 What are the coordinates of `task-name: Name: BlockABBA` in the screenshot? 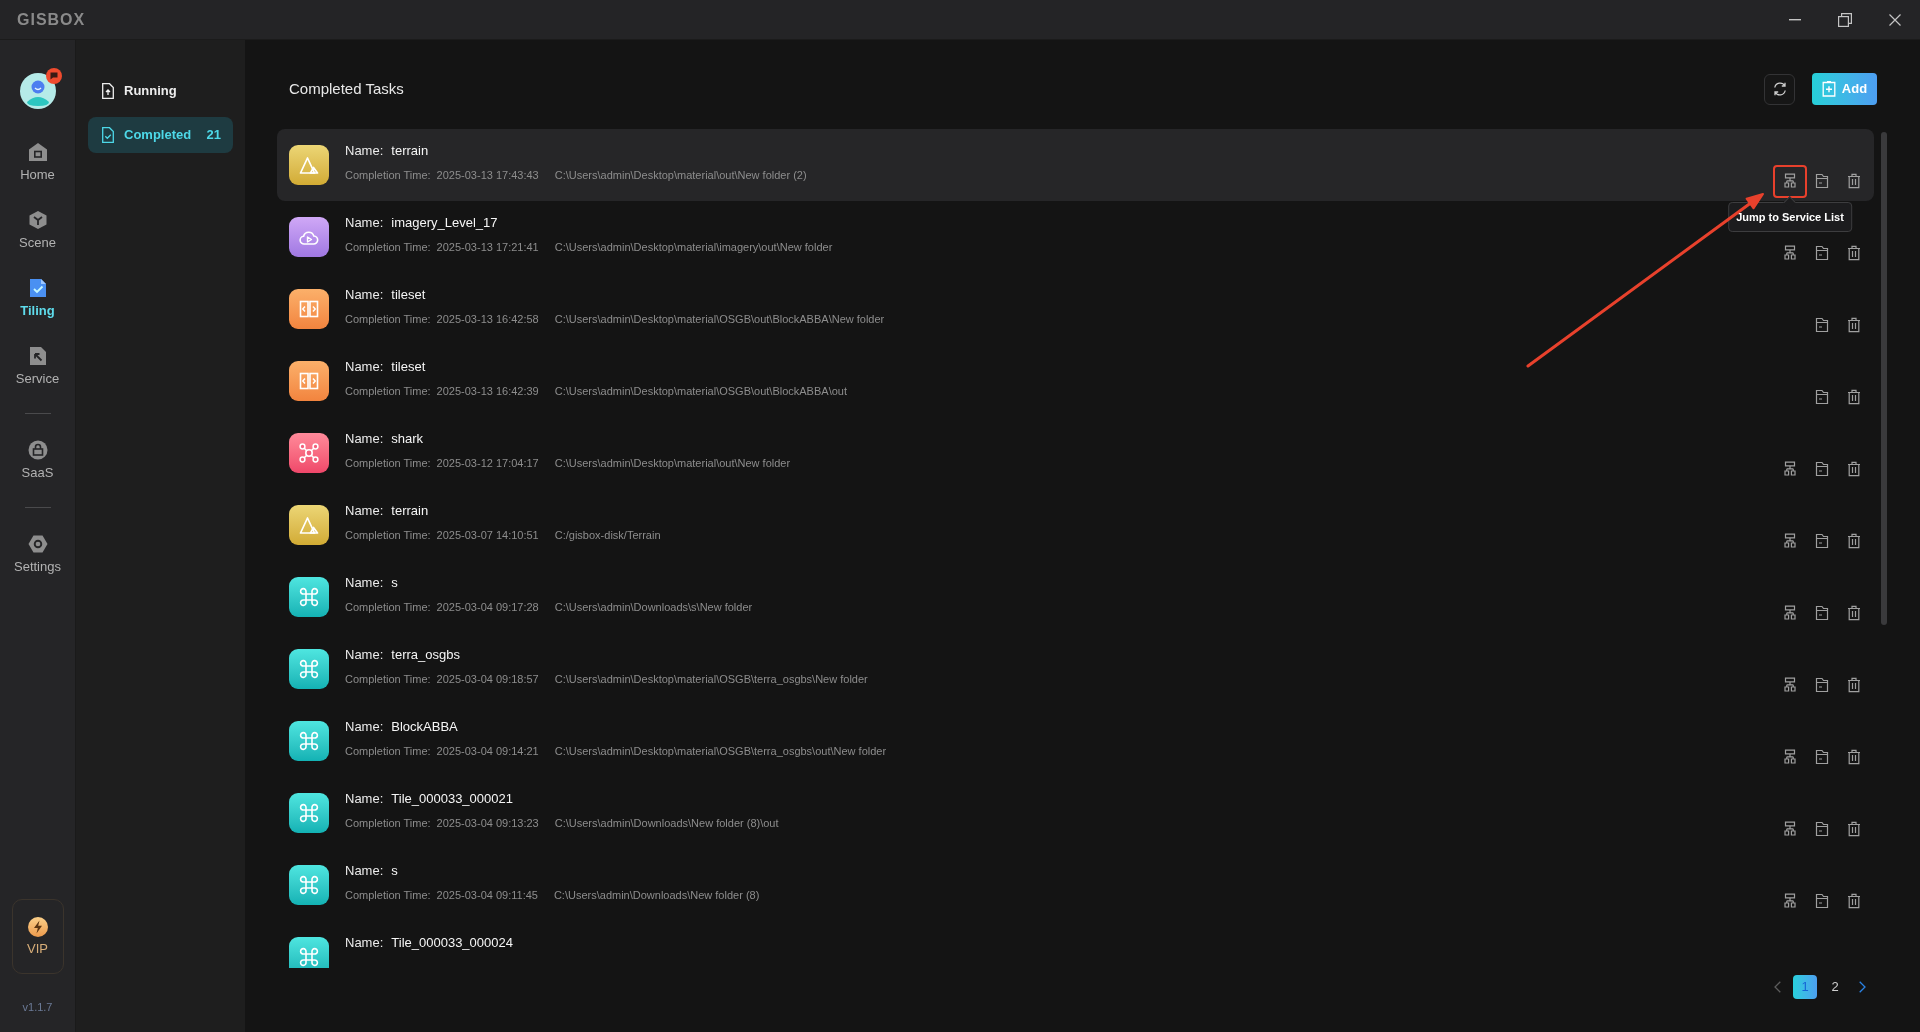 It's located at (402, 727).